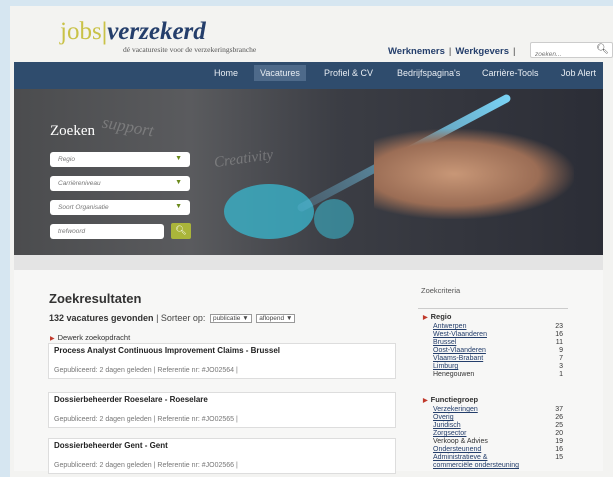 The height and width of the screenshot is (477, 613). I want to click on functie-filter-item: Verkoop & Advies 19, so click(498, 442).